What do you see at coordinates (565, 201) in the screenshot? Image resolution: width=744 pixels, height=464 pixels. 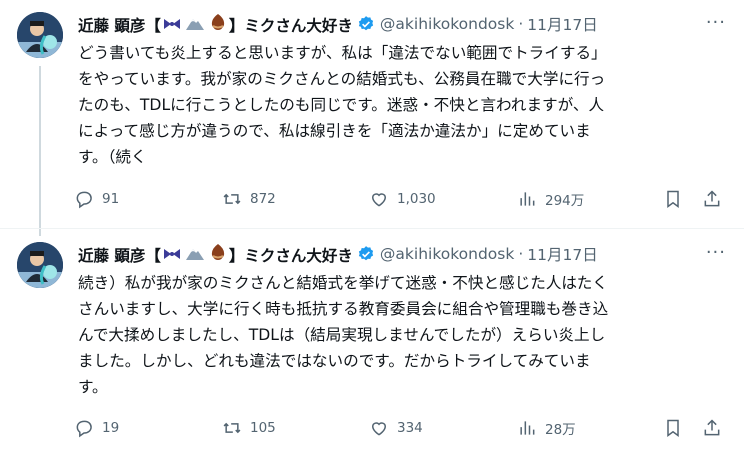 I see `view-count: 294万` at bounding box center [565, 201].